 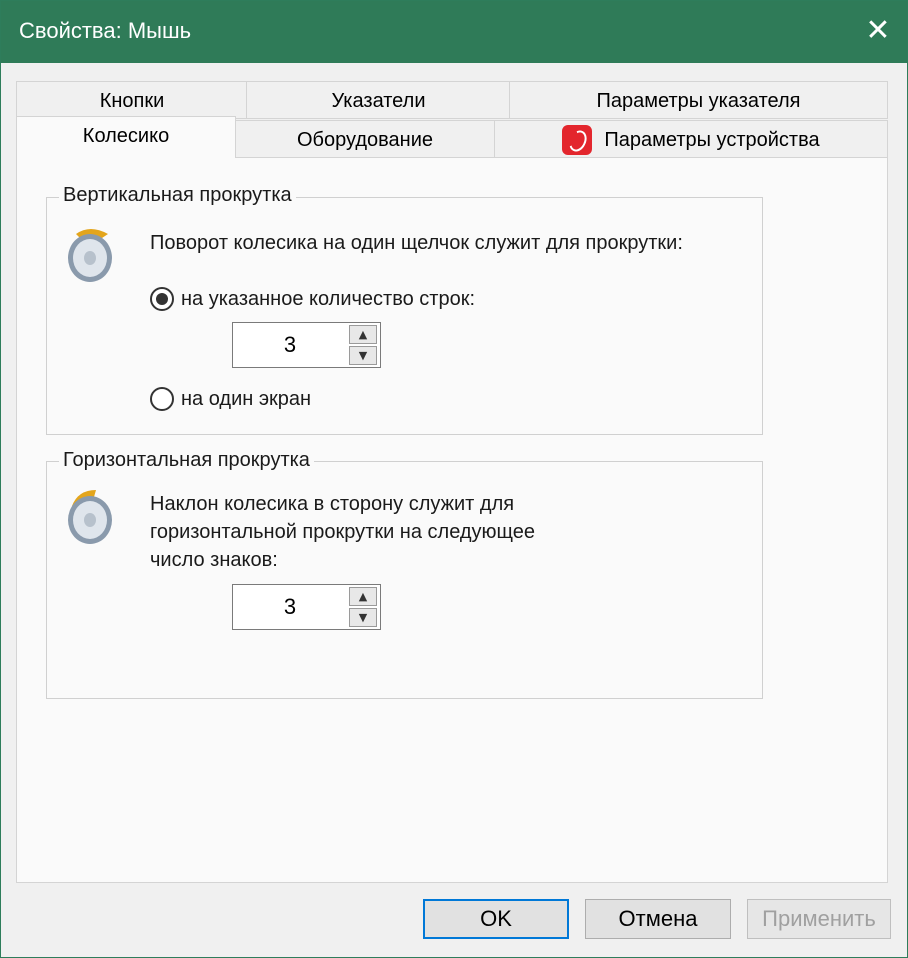 I want to click on tab-label: Параметры указателя, so click(x=698, y=101).